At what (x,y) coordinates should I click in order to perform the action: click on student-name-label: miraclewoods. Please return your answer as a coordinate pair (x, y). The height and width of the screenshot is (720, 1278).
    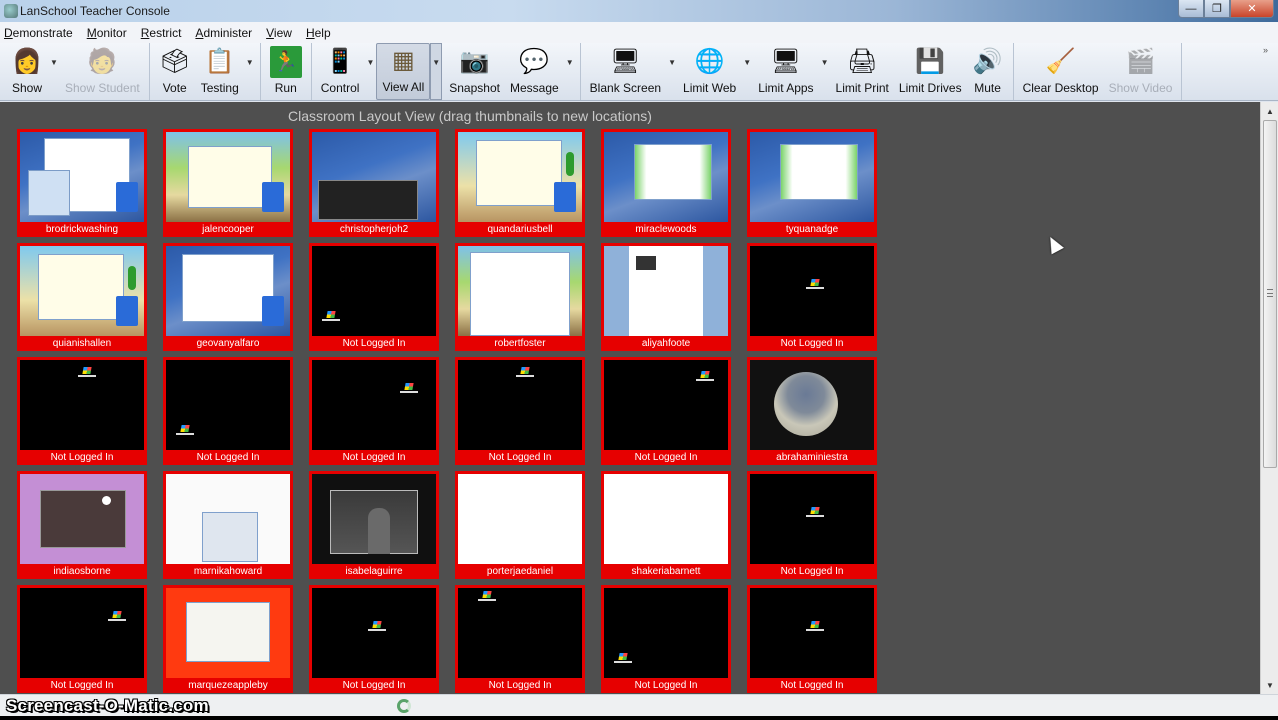
    Looking at the image, I should click on (666, 229).